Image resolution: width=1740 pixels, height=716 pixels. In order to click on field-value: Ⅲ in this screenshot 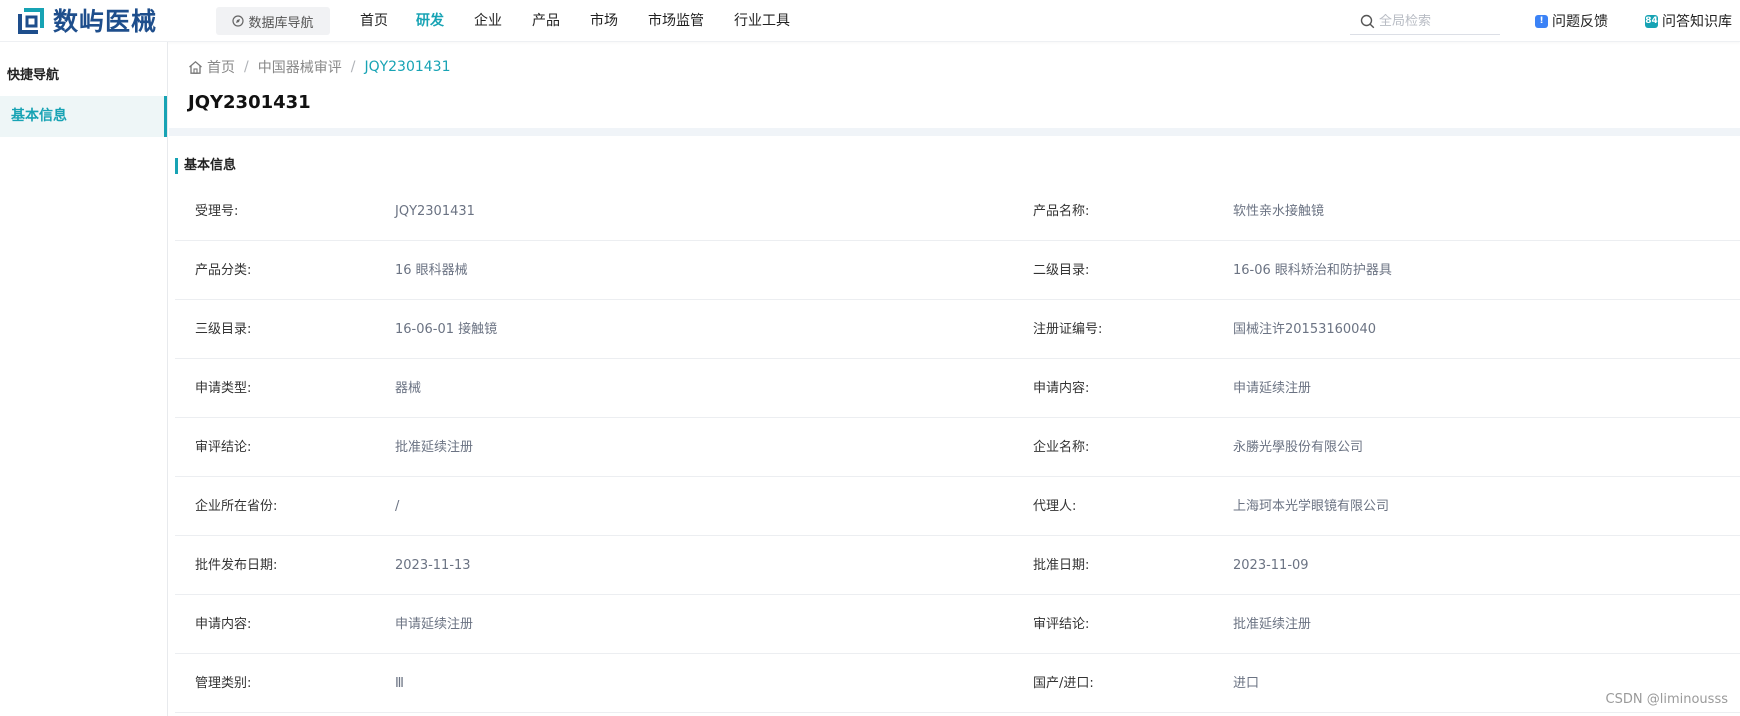, I will do `click(399, 683)`.